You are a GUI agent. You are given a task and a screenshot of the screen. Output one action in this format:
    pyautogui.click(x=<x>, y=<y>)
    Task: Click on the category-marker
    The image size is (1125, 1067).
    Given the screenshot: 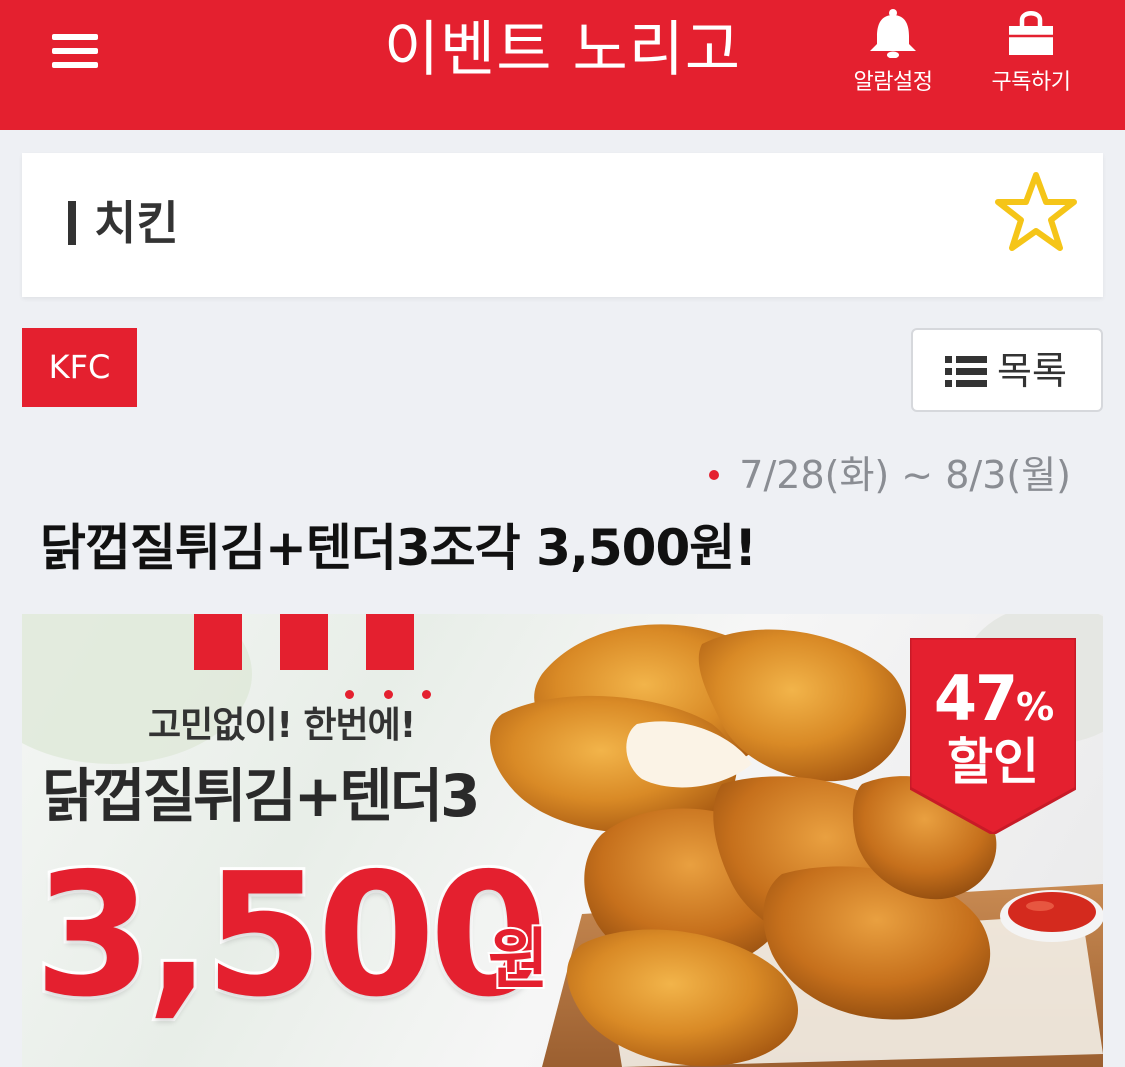 What is the action you would take?
    pyautogui.click(x=72, y=223)
    